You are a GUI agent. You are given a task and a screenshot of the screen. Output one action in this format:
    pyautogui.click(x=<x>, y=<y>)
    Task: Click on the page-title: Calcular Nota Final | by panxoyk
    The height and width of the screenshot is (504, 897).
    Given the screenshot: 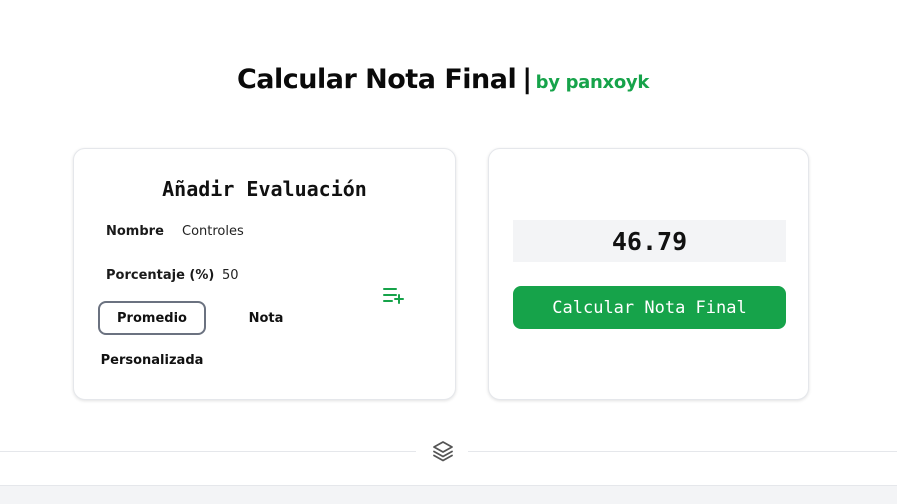 What is the action you would take?
    pyautogui.click(x=443, y=79)
    